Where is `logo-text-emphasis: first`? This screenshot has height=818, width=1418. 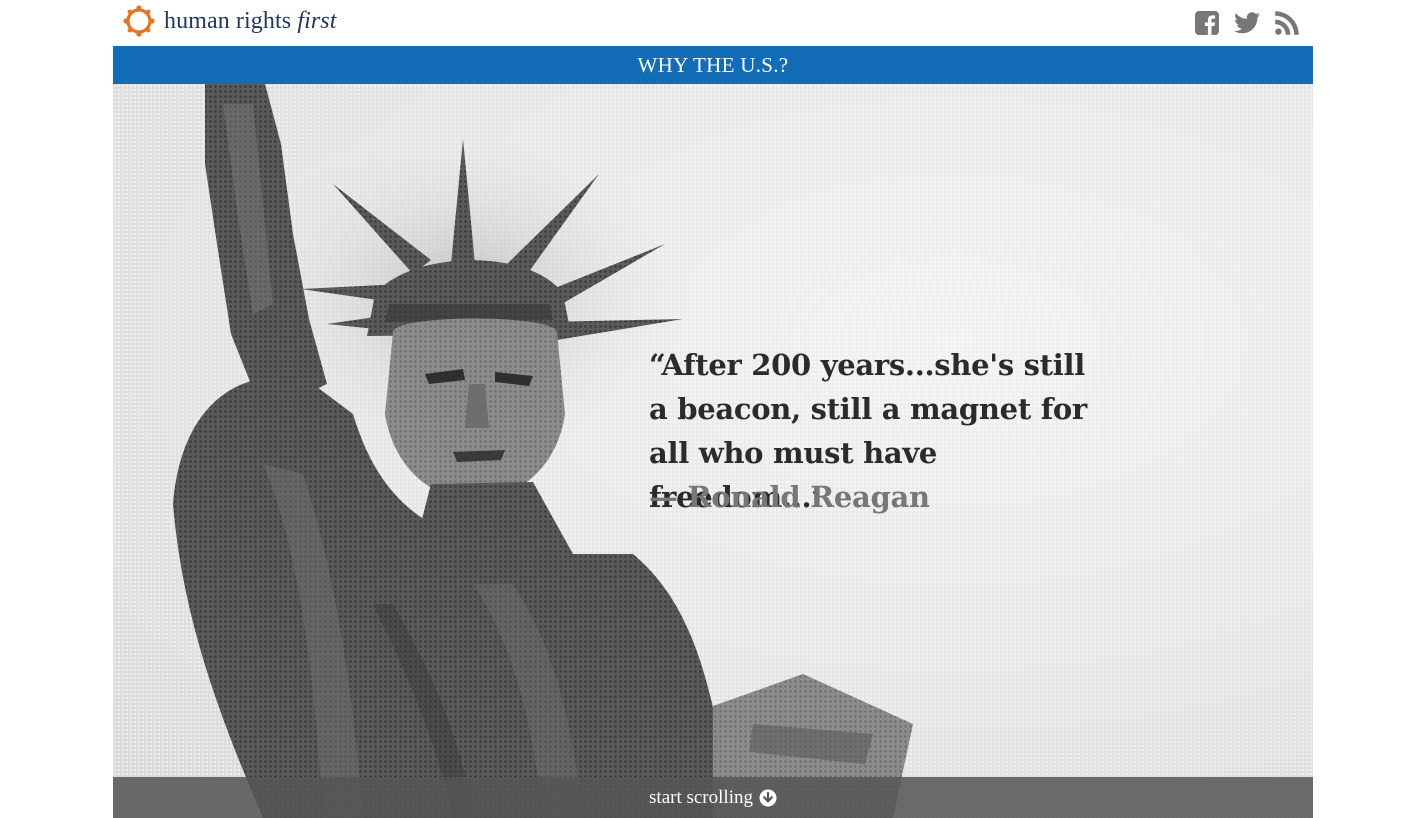 logo-text-emphasis: first is located at coordinates (317, 21).